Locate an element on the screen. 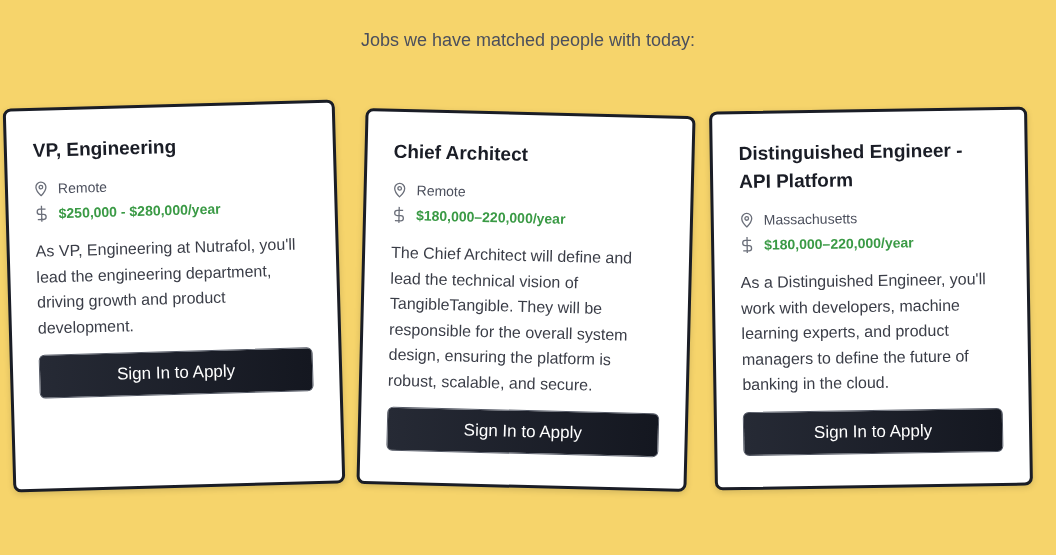  job-description: As a Distinguished Engineer, you'll work with developers, machine learning experts, and product managers to define the future of banking in the cloud. is located at coordinates (863, 332).